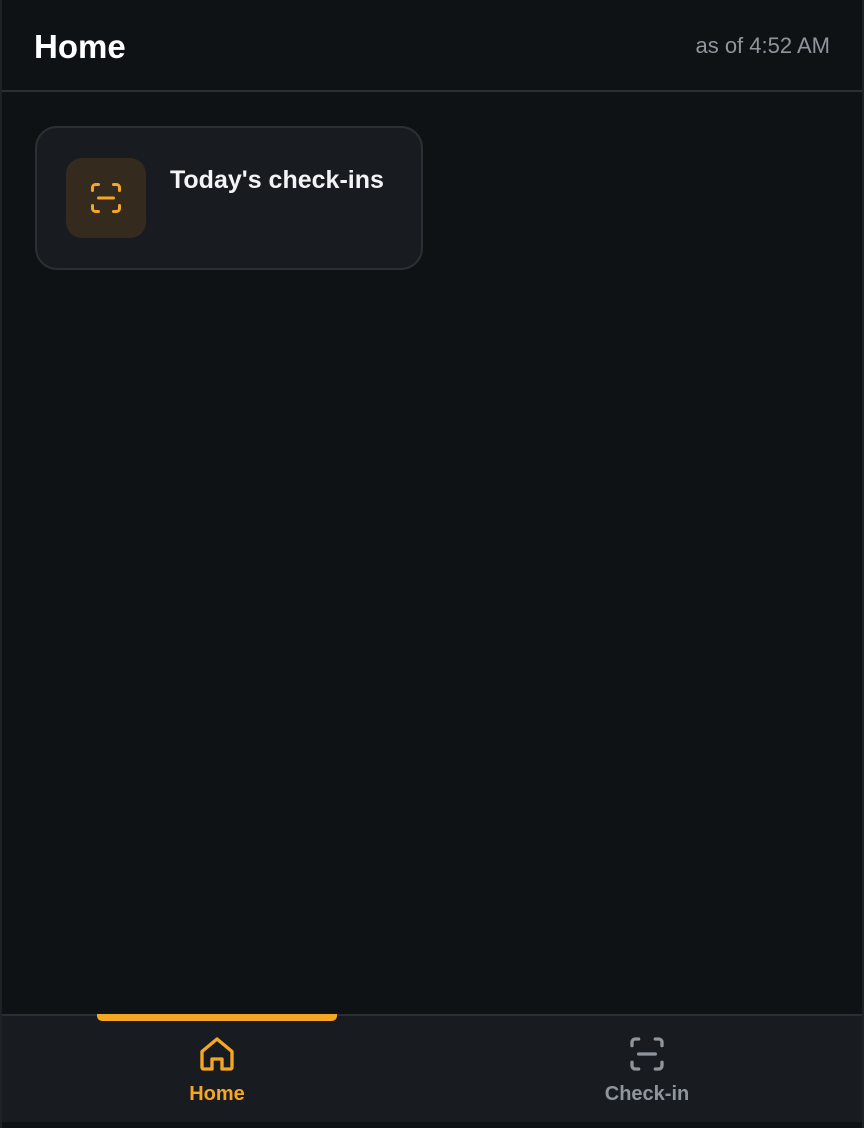 This screenshot has width=864, height=1128. What do you see at coordinates (647, 1094) in the screenshot?
I see `nav-label-check-in: Check-in` at bounding box center [647, 1094].